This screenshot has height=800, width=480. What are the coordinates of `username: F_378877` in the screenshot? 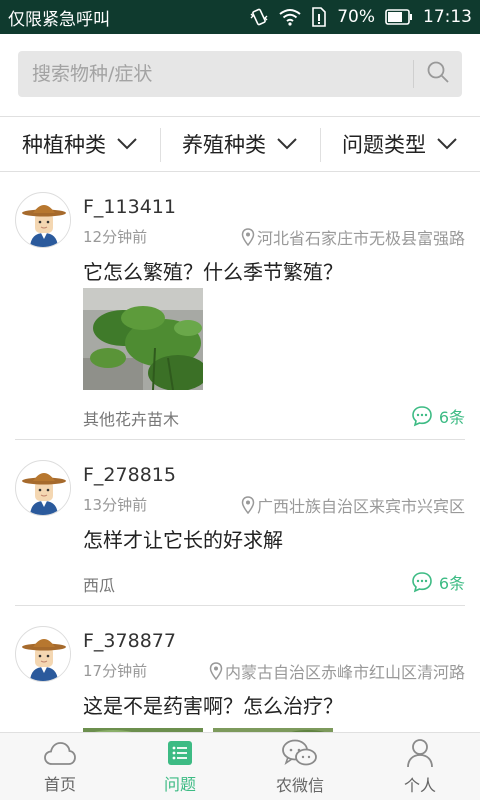 It's located at (129, 641).